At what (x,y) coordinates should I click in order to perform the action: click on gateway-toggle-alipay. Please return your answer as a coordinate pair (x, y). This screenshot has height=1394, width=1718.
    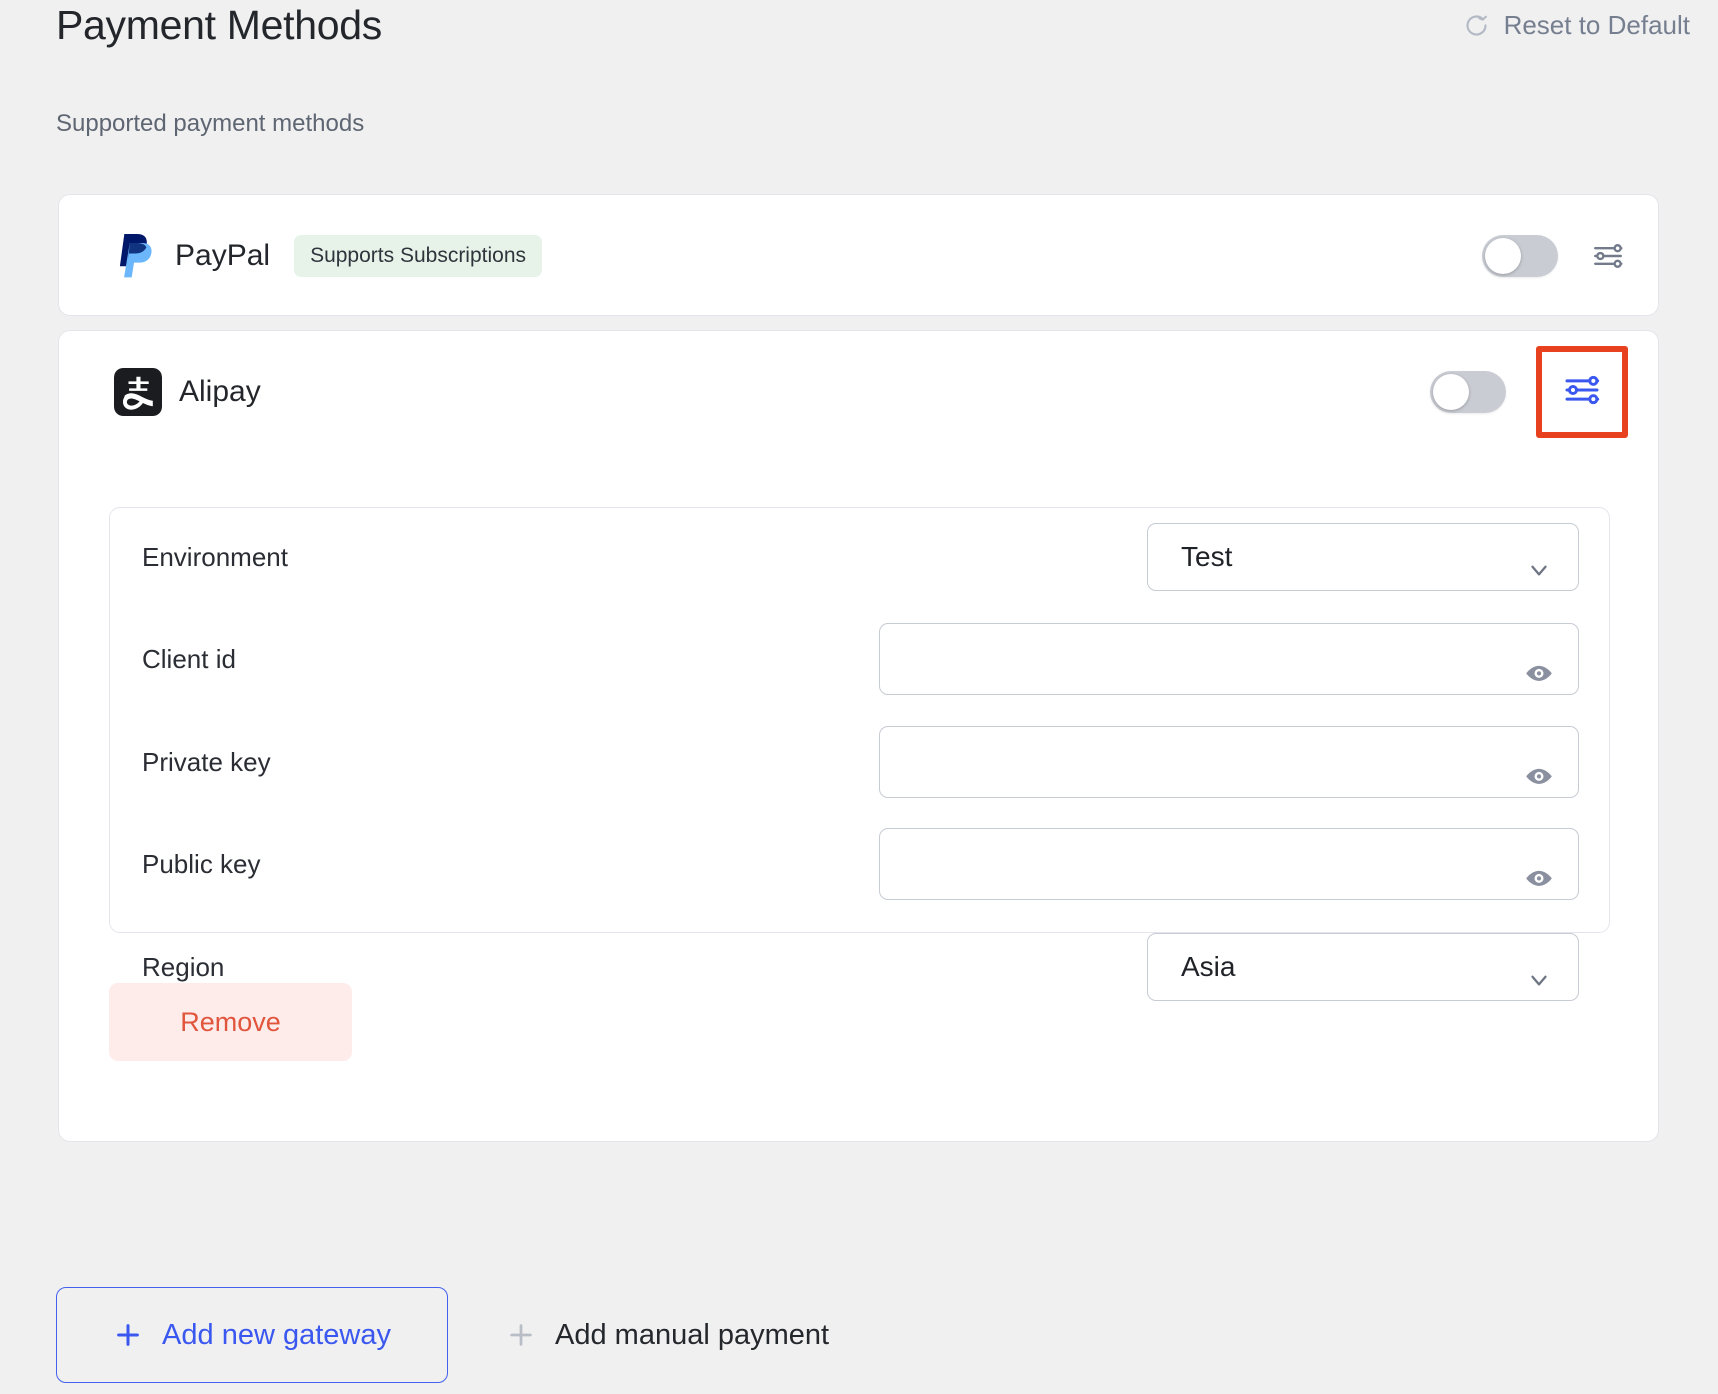
    Looking at the image, I should click on (1468, 392).